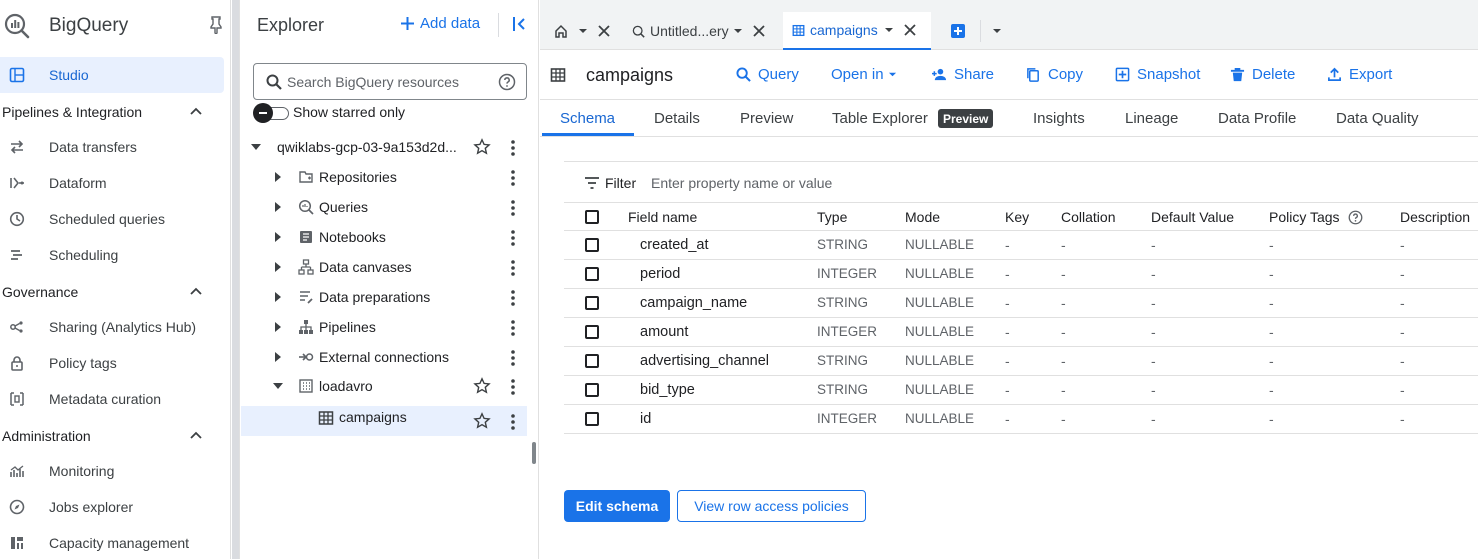 This screenshot has width=1478, height=559. I want to click on export-button: Export, so click(1359, 74).